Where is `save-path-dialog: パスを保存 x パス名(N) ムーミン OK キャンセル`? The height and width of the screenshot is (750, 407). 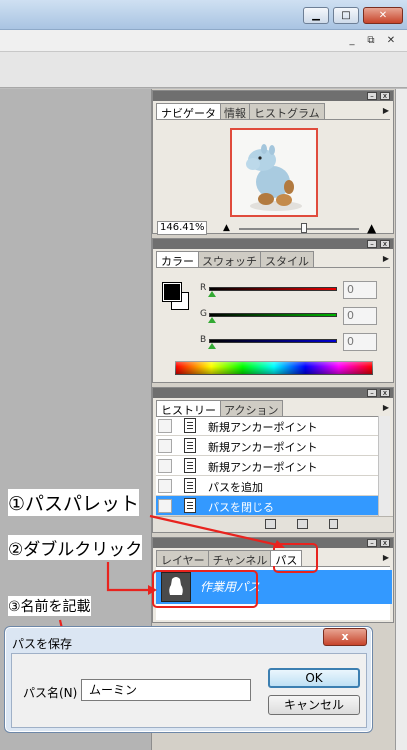
save-path-dialog: パスを保存 x パス名(N) ムーミン OK キャンセル is located at coordinates (188, 679).